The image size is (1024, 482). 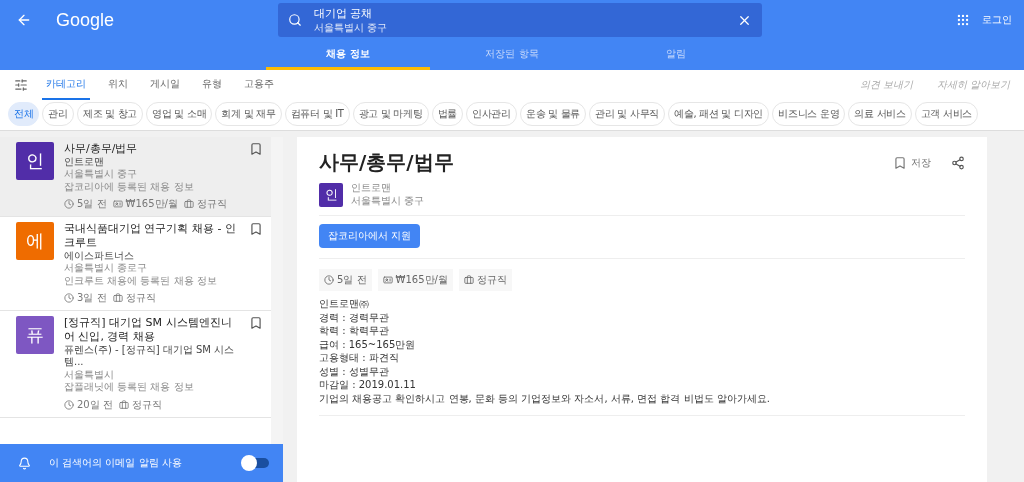 I want to click on search-query: 대기업 공채, so click(x=344, y=13).